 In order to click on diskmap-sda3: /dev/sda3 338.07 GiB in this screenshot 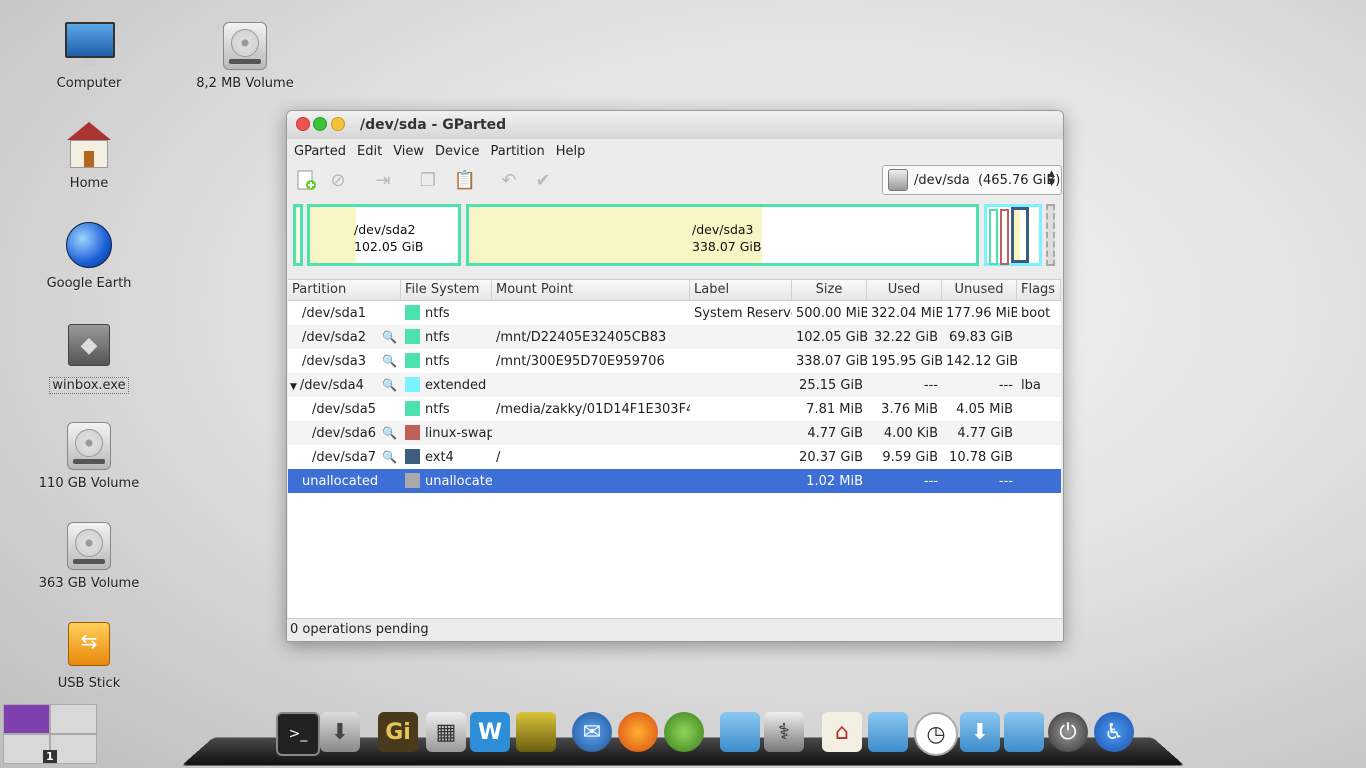, I will do `click(722, 235)`.